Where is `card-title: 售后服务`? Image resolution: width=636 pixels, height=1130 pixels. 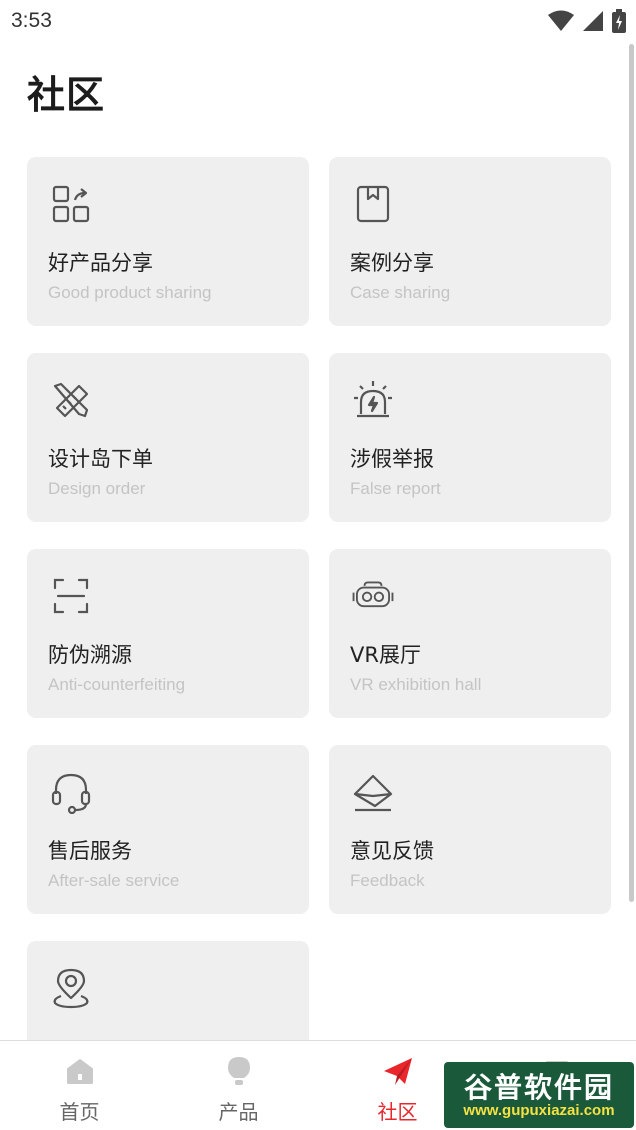
card-title: 售后服务 is located at coordinates (90, 851).